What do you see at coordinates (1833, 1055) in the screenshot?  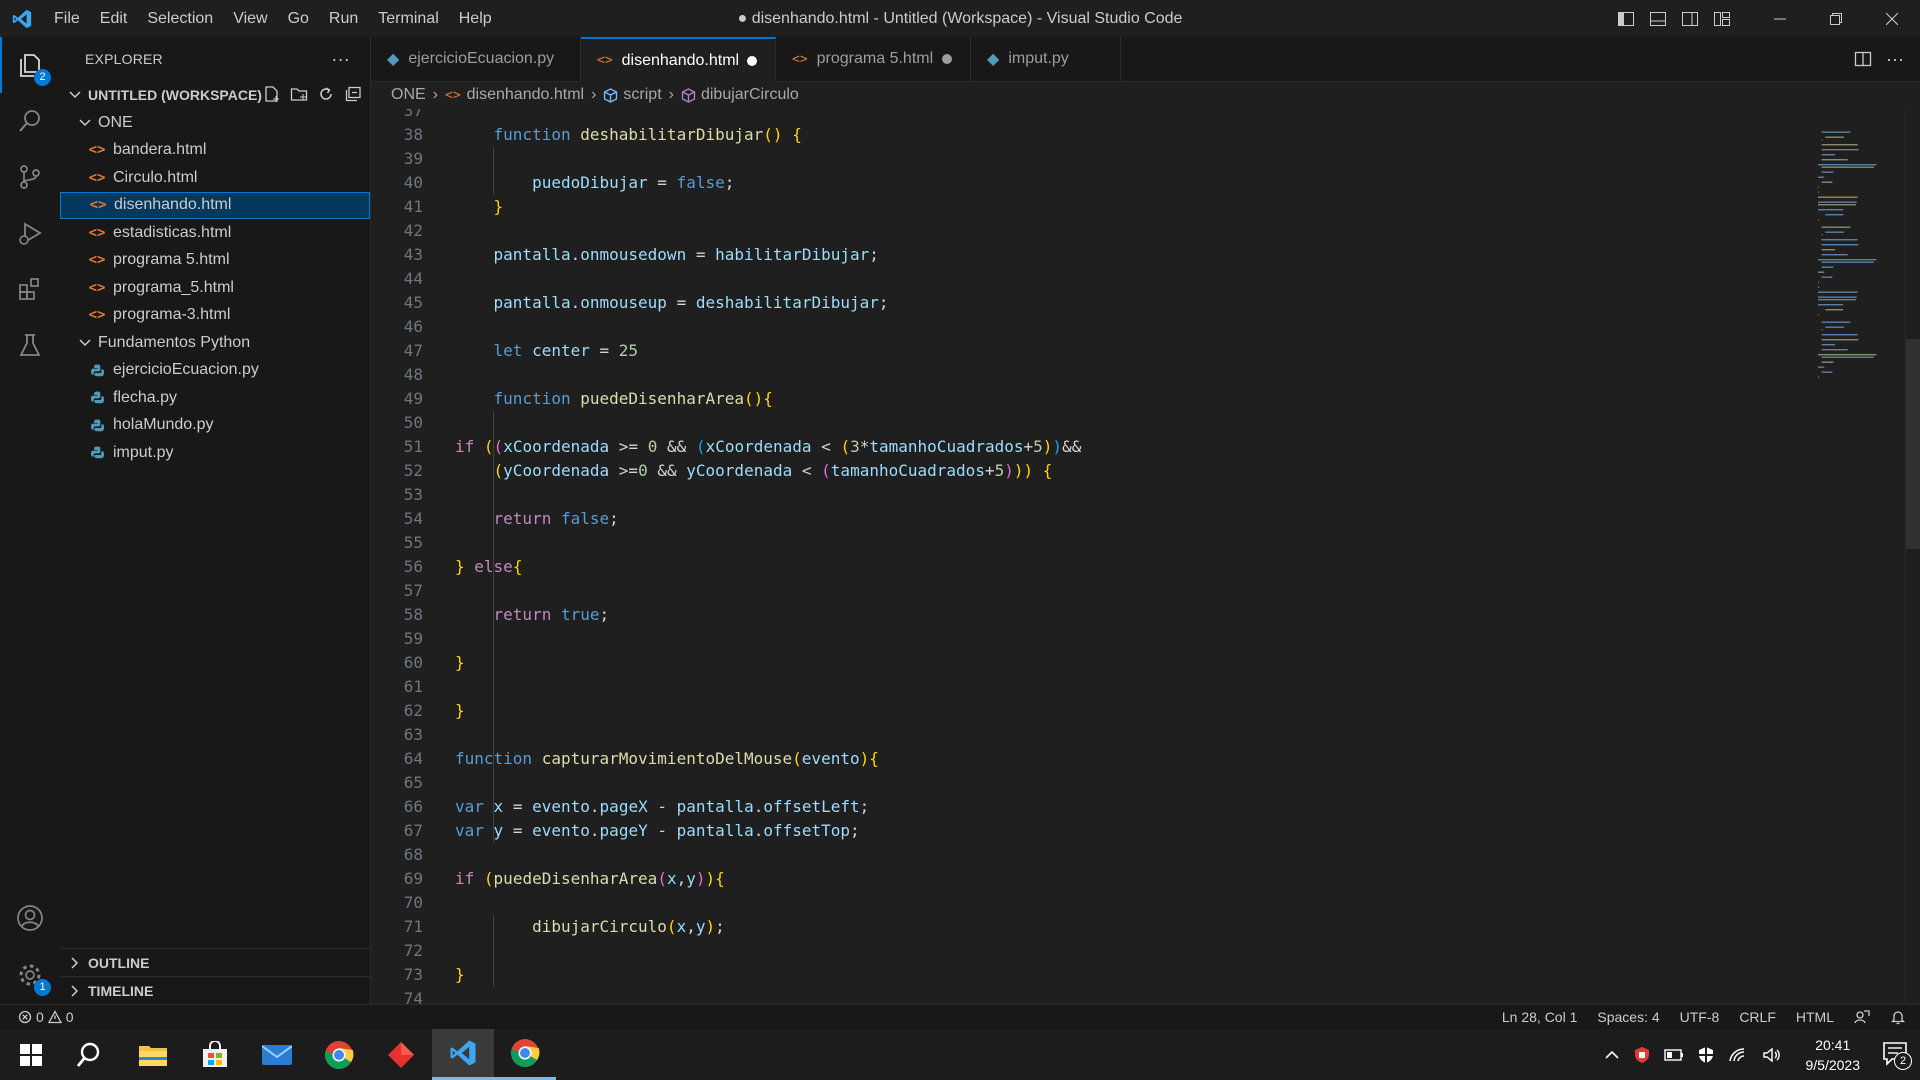 I see `clock: 20:41 9/5/2023` at bounding box center [1833, 1055].